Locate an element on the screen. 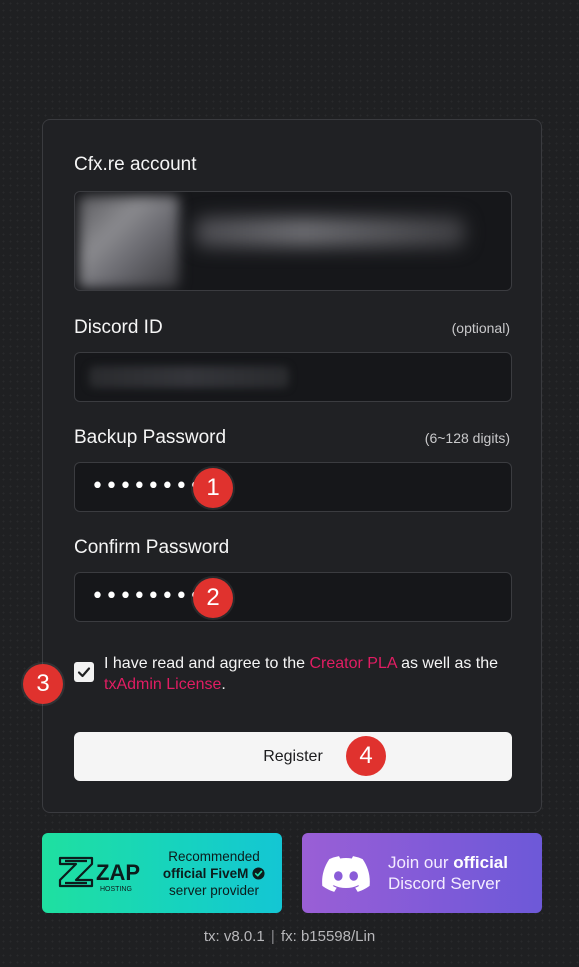  zap-line-1: Recommended is located at coordinates (214, 856).